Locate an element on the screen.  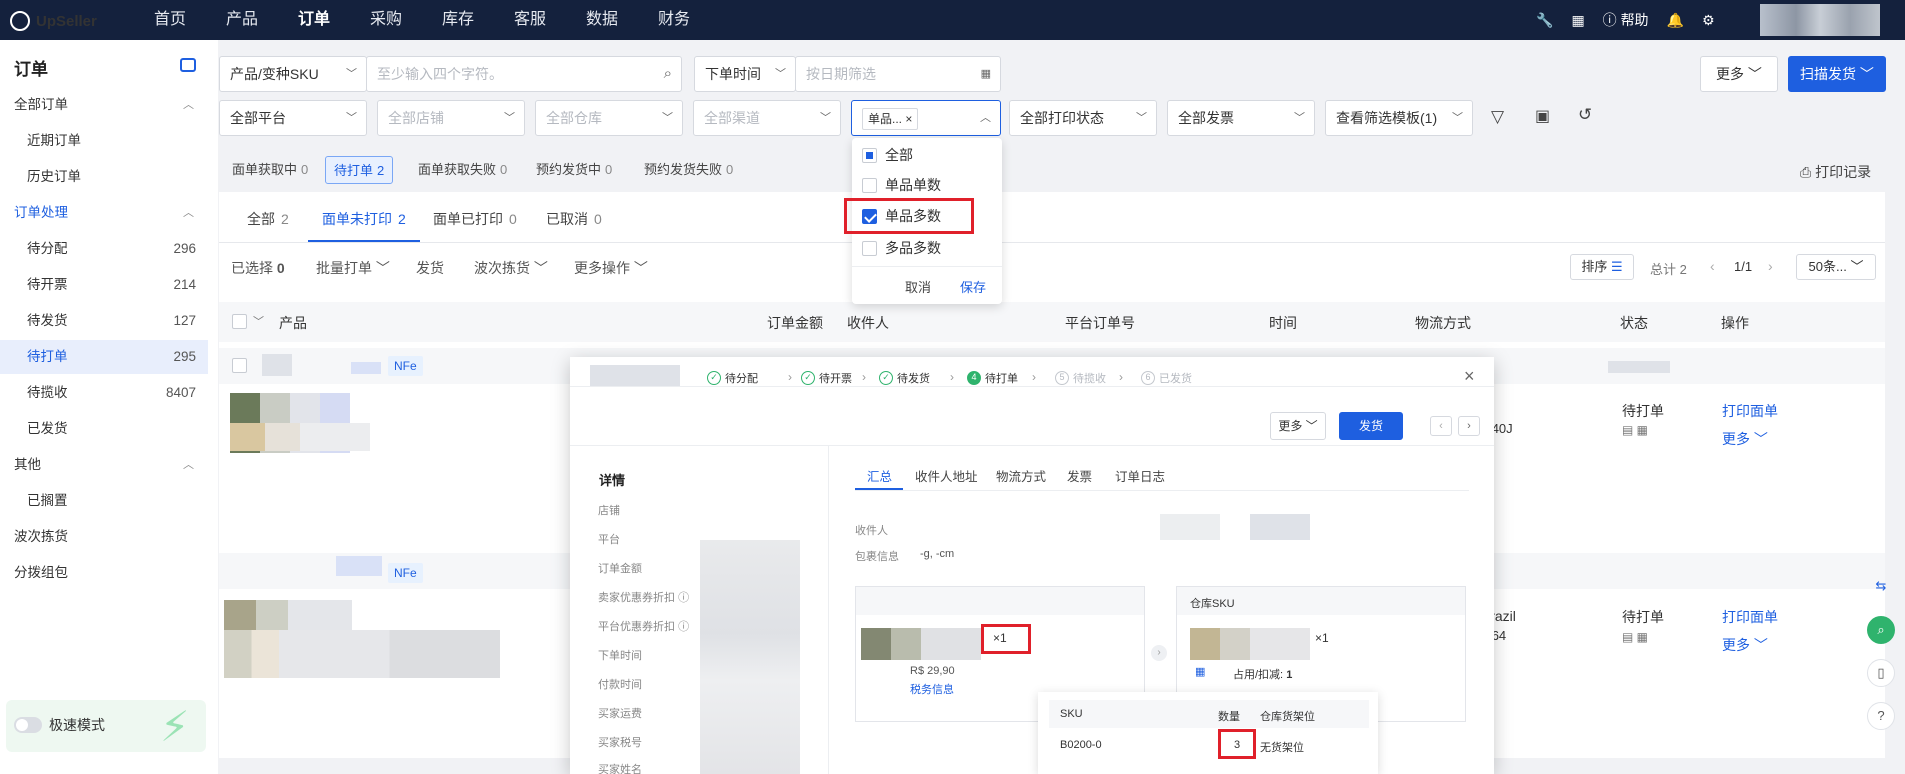
sidebar-item-shipped: 已发货 is located at coordinates (104, 429).